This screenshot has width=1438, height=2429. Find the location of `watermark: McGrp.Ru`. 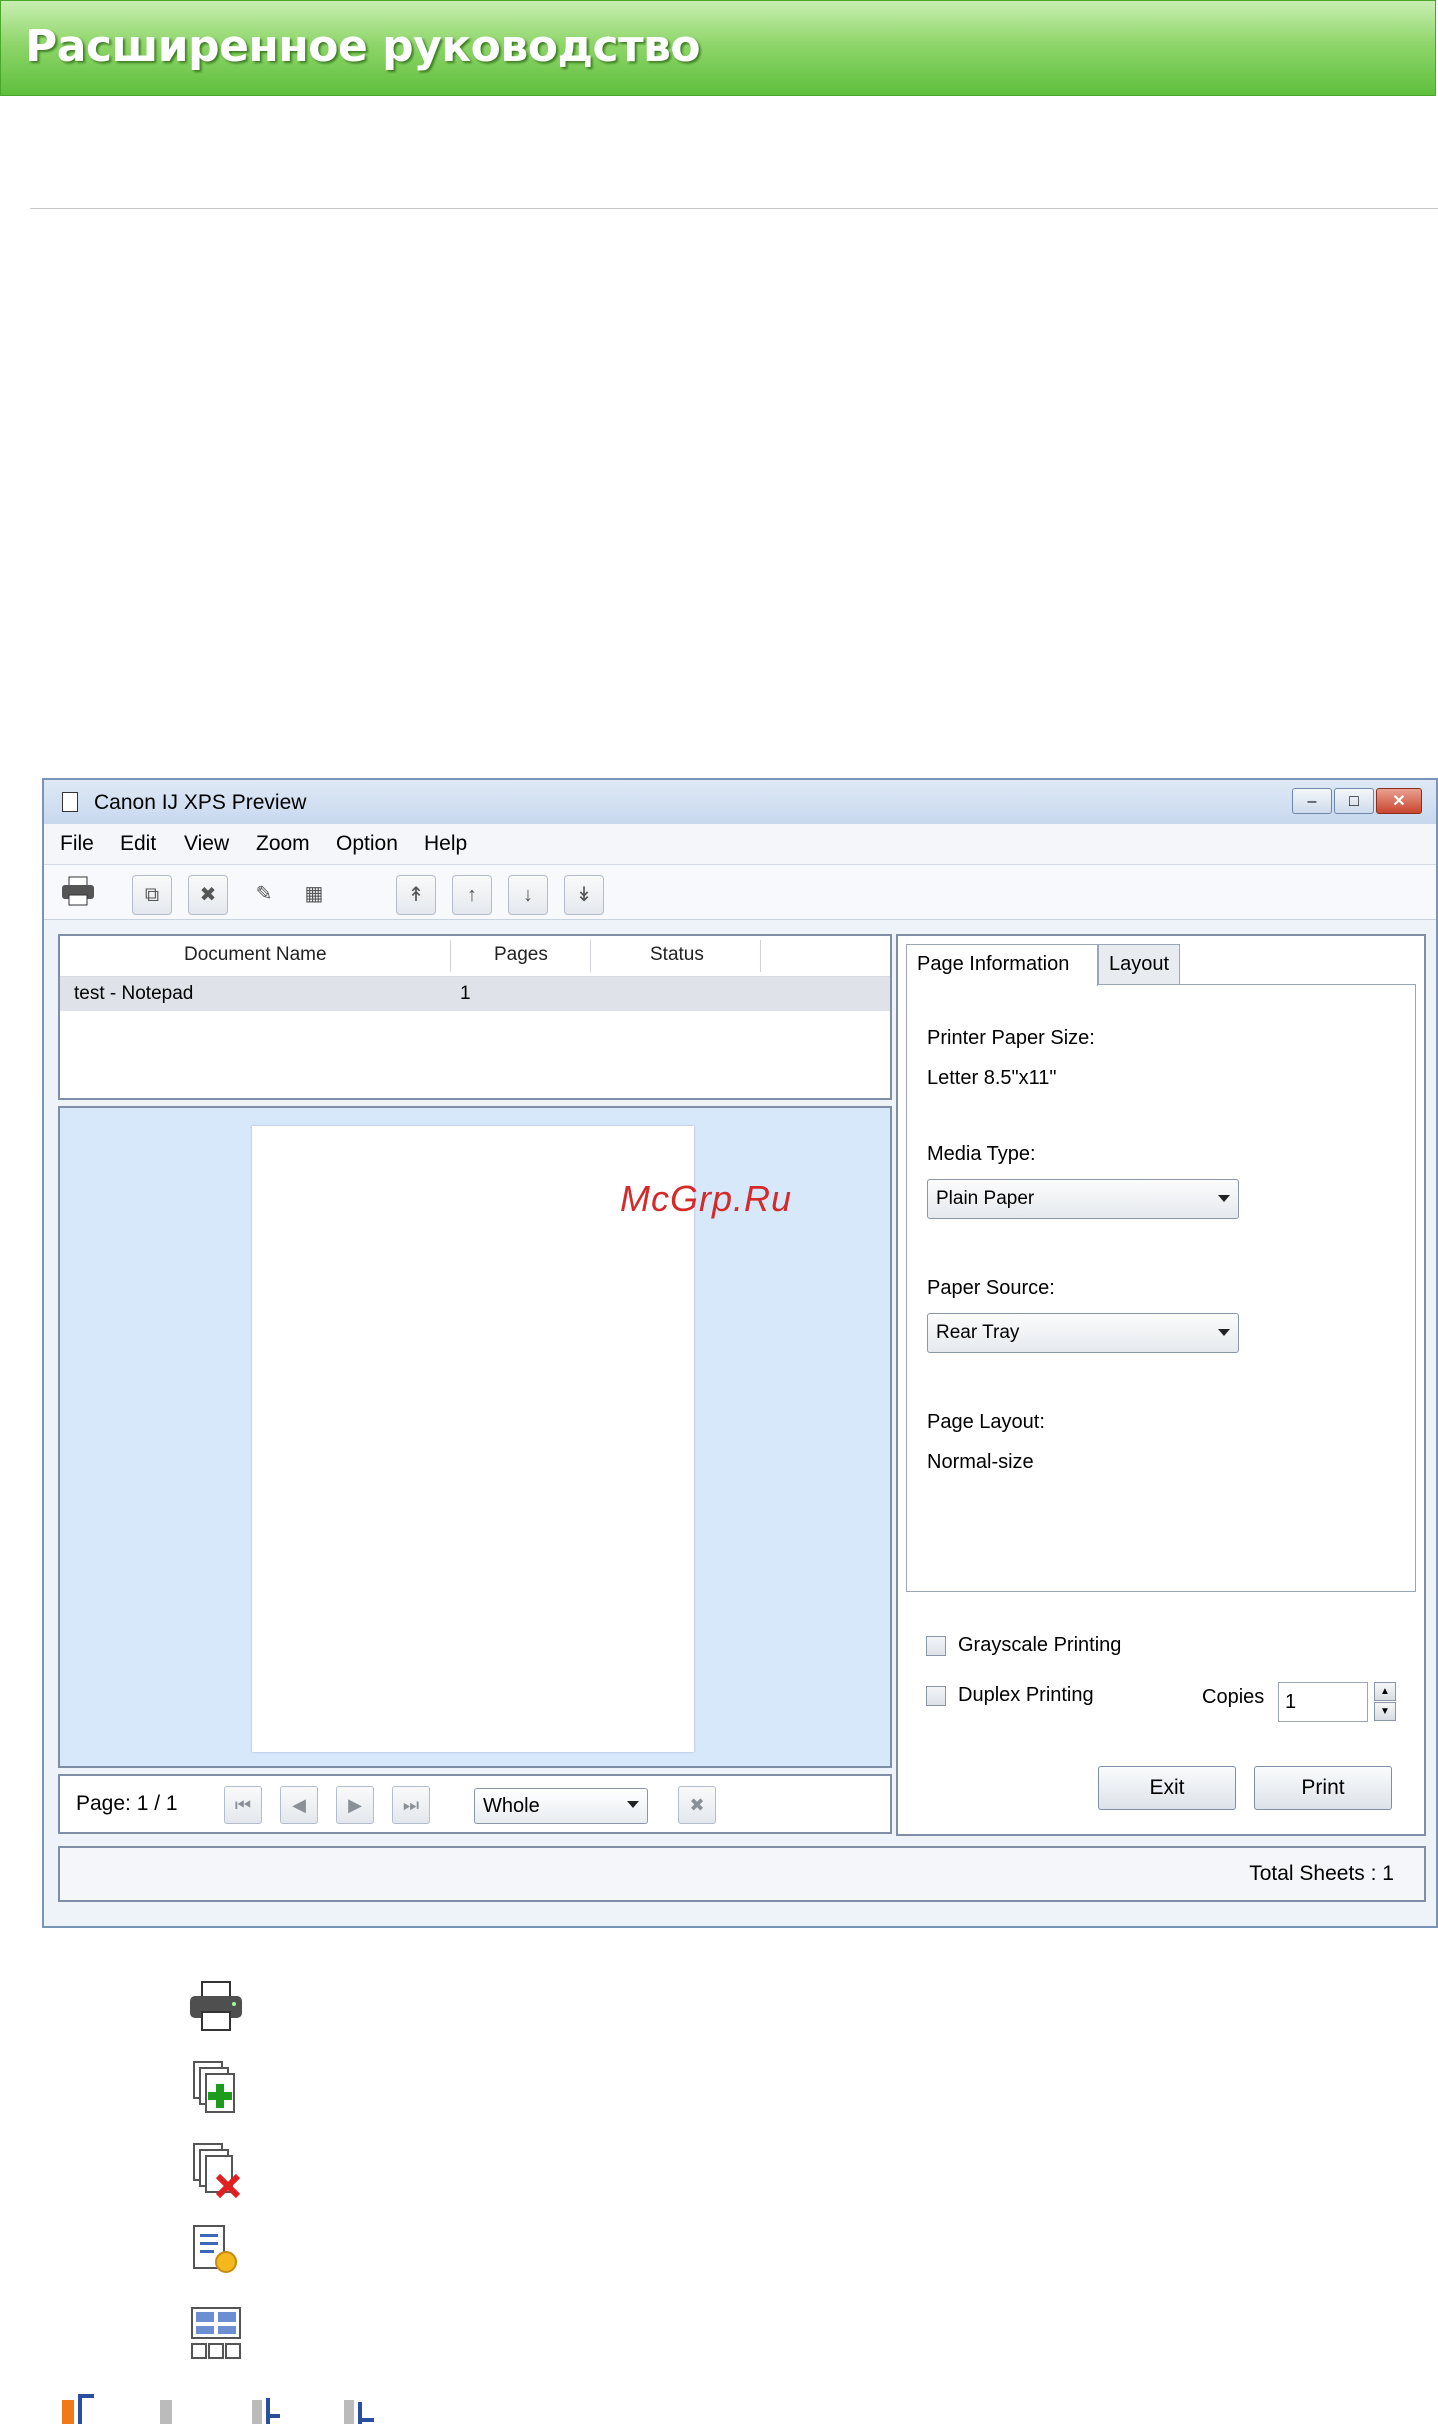

watermark: McGrp.Ru is located at coordinates (706, 1198).